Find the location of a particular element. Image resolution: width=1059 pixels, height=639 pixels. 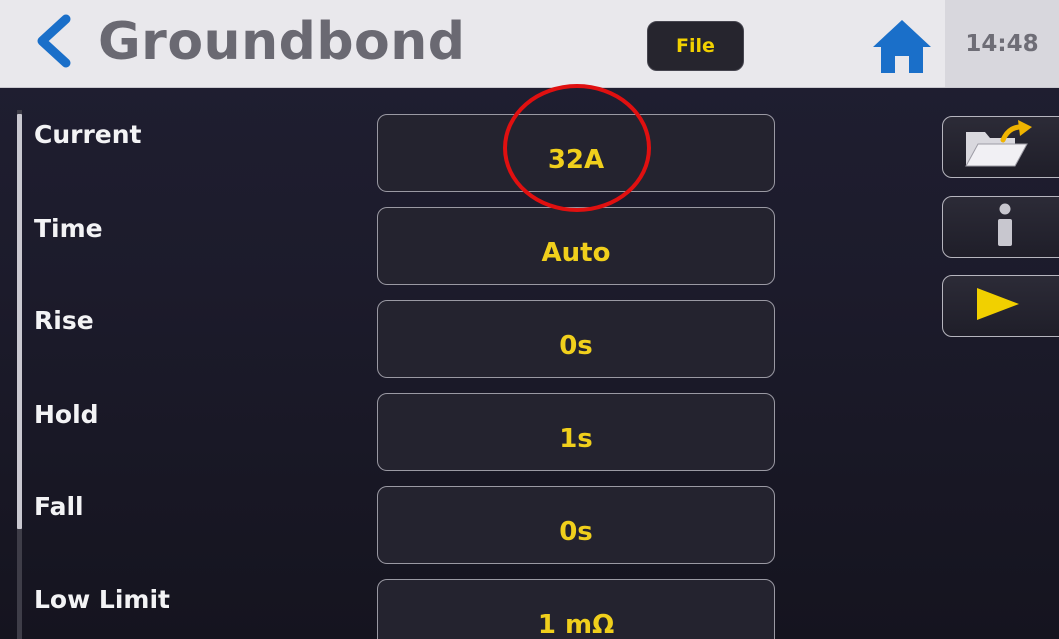

param-label-low-limit: Low Limit is located at coordinates (102, 599).